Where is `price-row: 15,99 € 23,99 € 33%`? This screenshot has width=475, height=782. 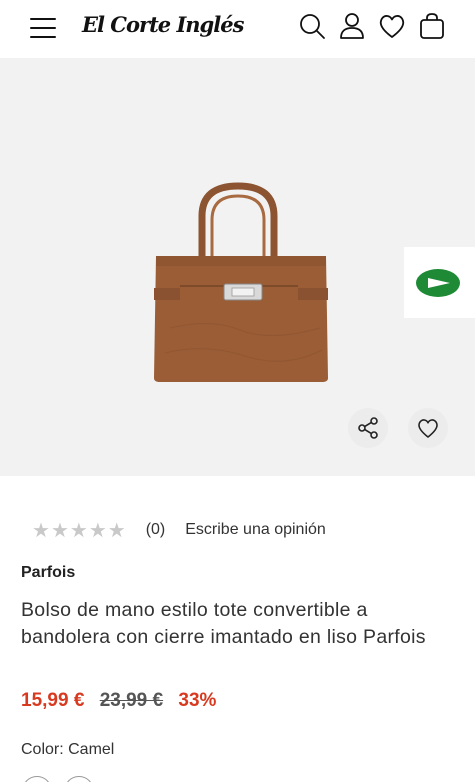
price-row: 15,99 € 23,99 € 33% is located at coordinates (118, 701).